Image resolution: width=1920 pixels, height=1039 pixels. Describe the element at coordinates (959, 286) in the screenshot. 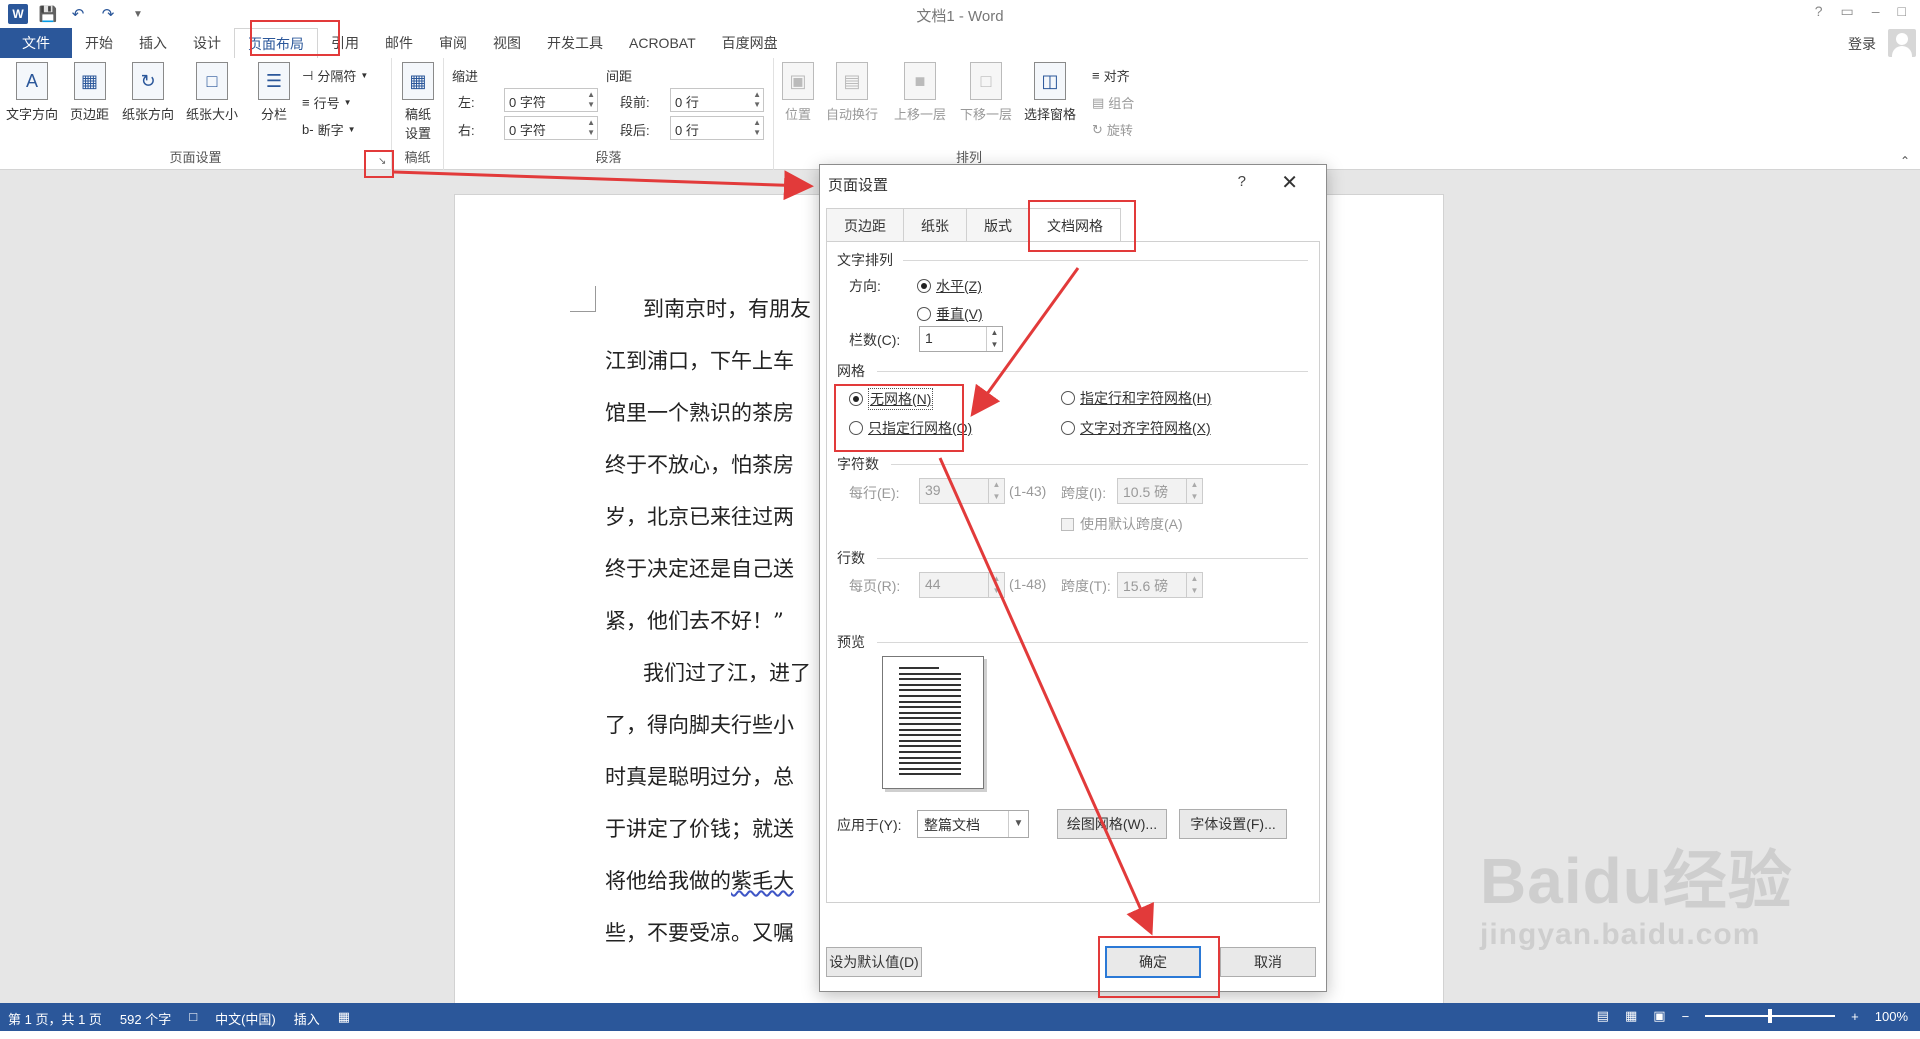

I see `horizontal-label: 水平(Z)` at that location.